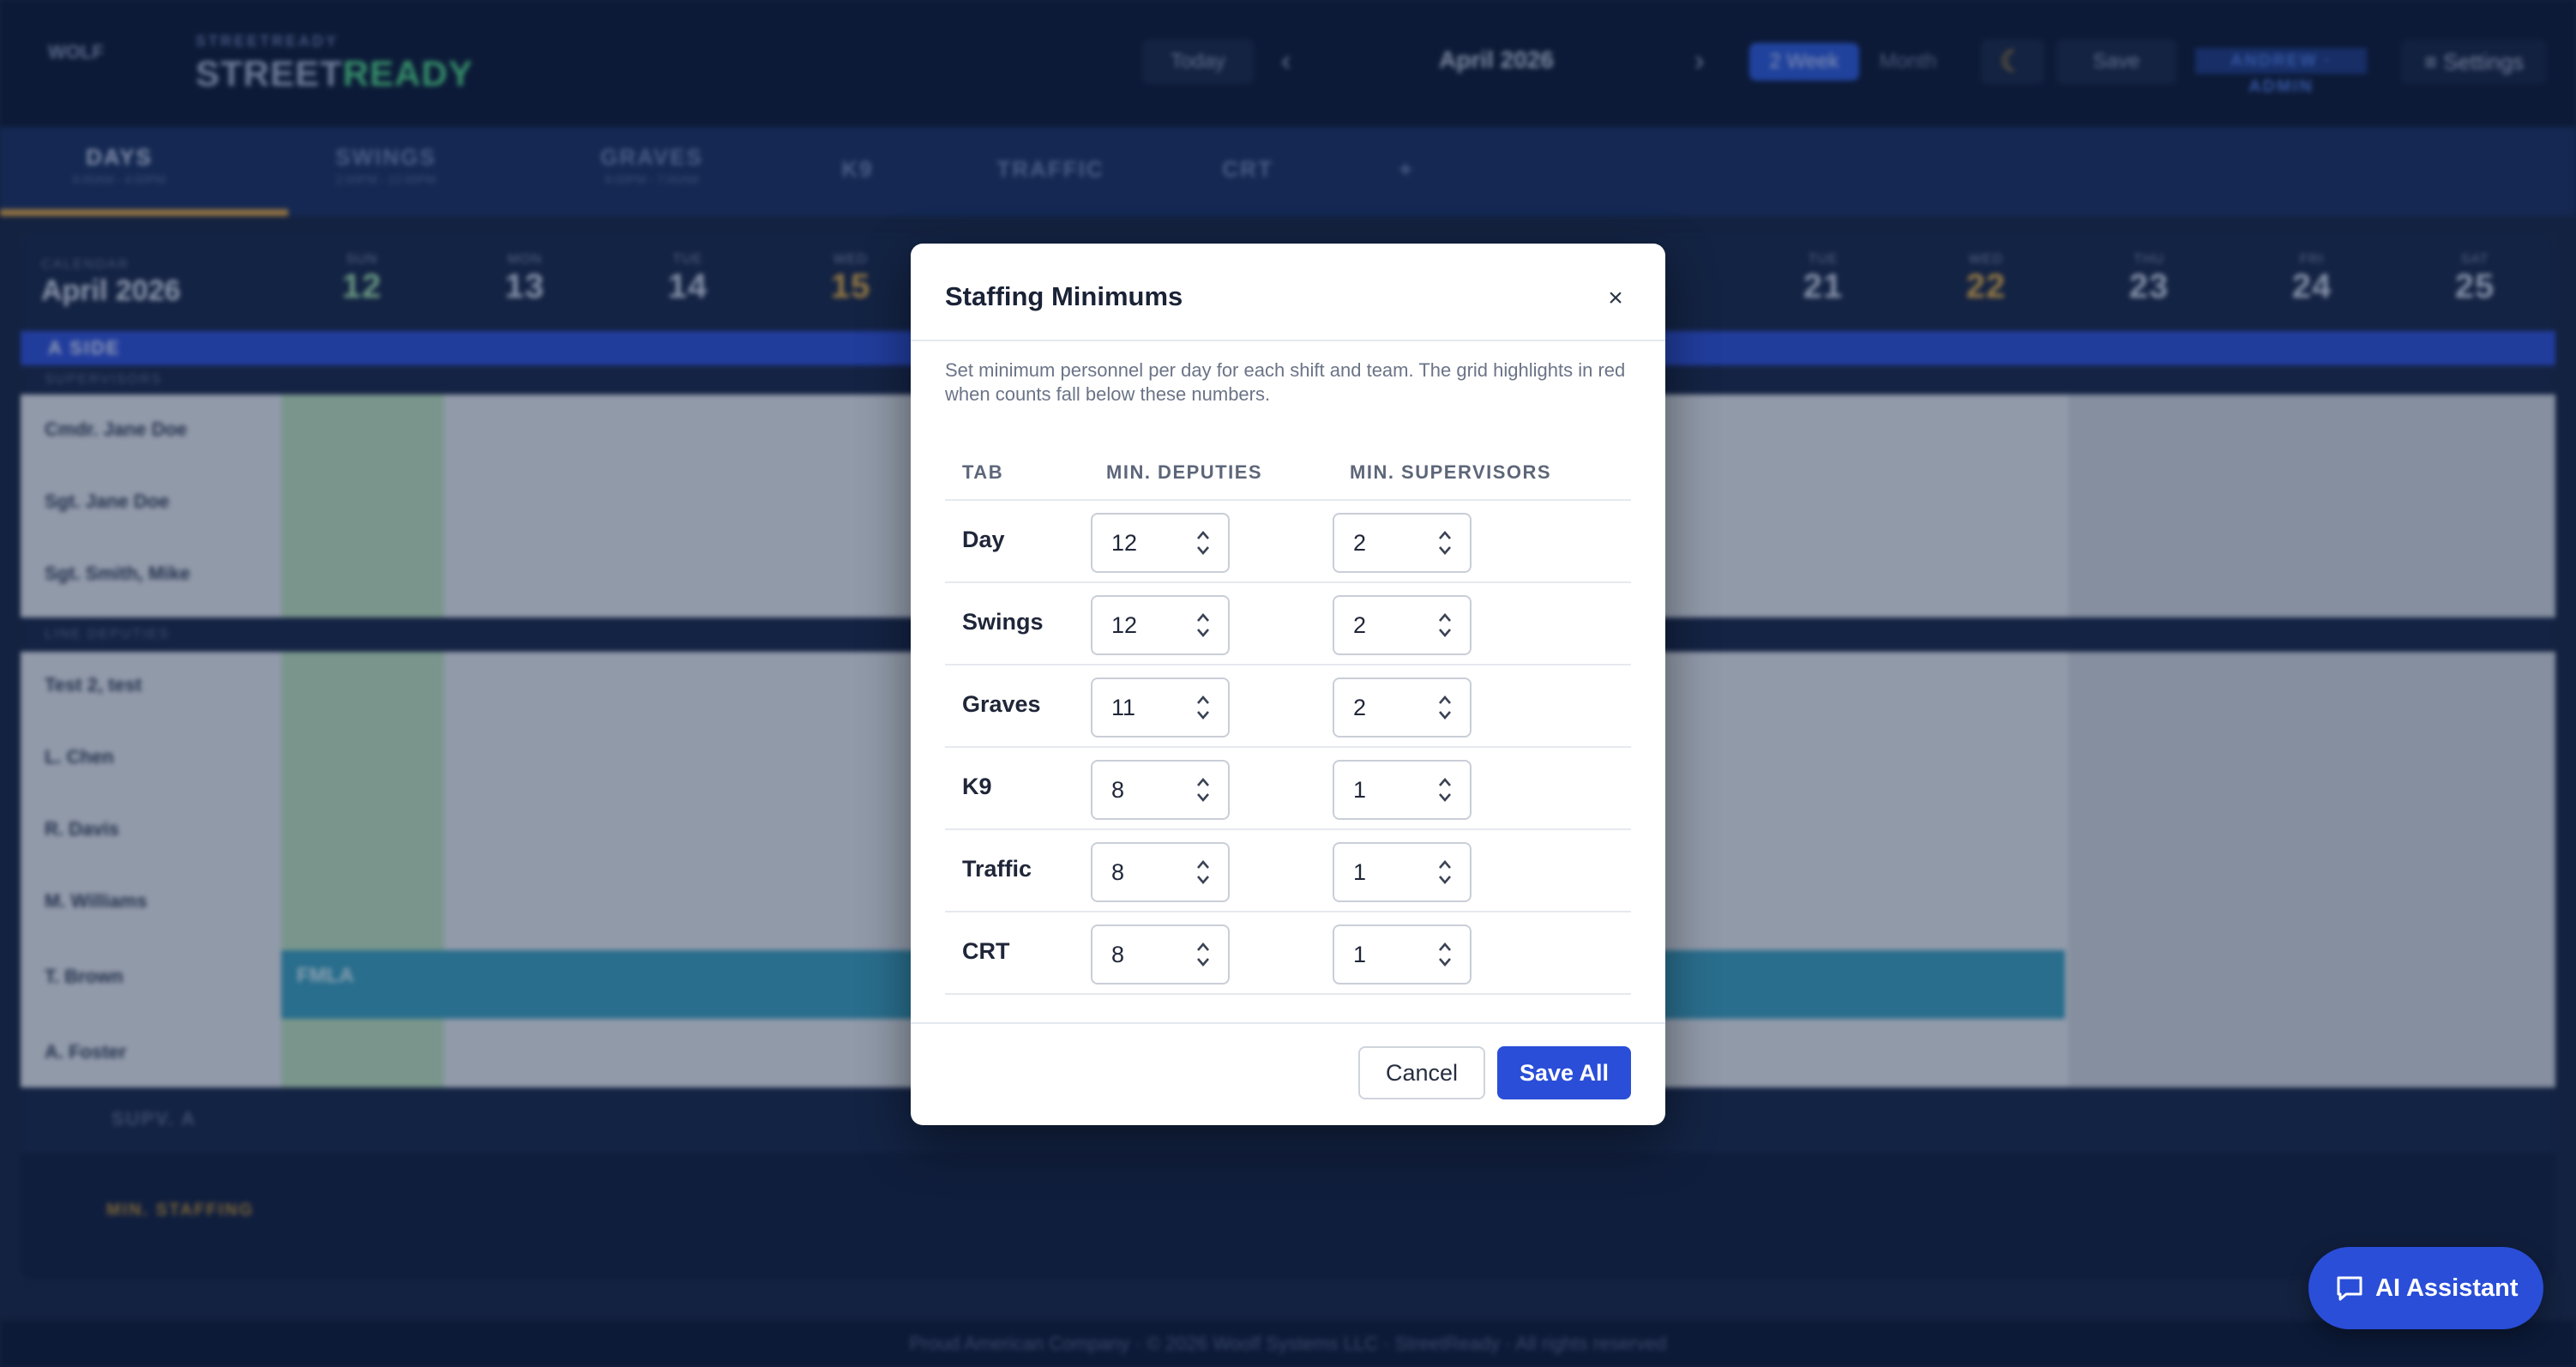 Image resolution: width=2576 pixels, height=1367 pixels. I want to click on row-label: Traffic, so click(997, 869).